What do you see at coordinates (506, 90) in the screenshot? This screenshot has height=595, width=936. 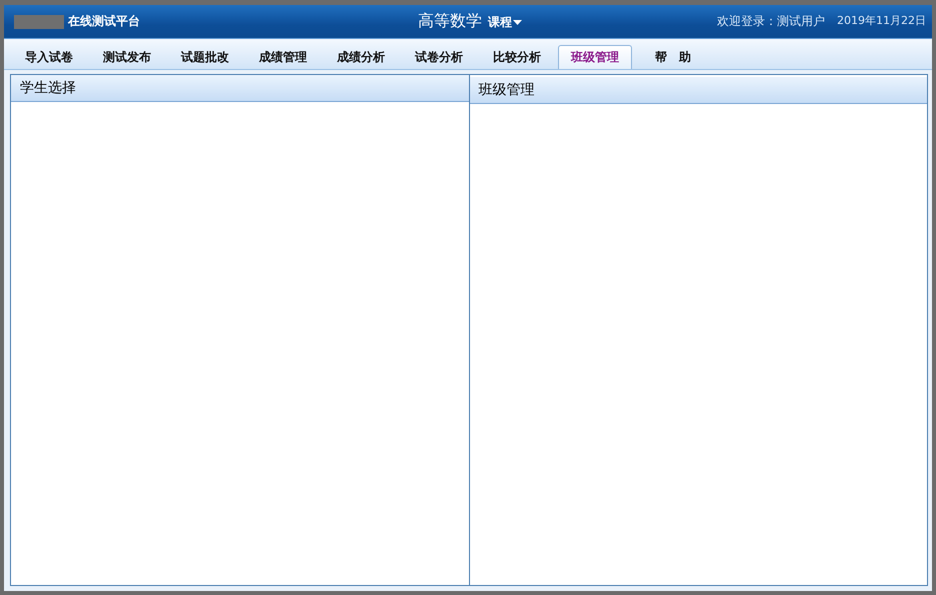 I see `panel-title: 班级管理` at bounding box center [506, 90].